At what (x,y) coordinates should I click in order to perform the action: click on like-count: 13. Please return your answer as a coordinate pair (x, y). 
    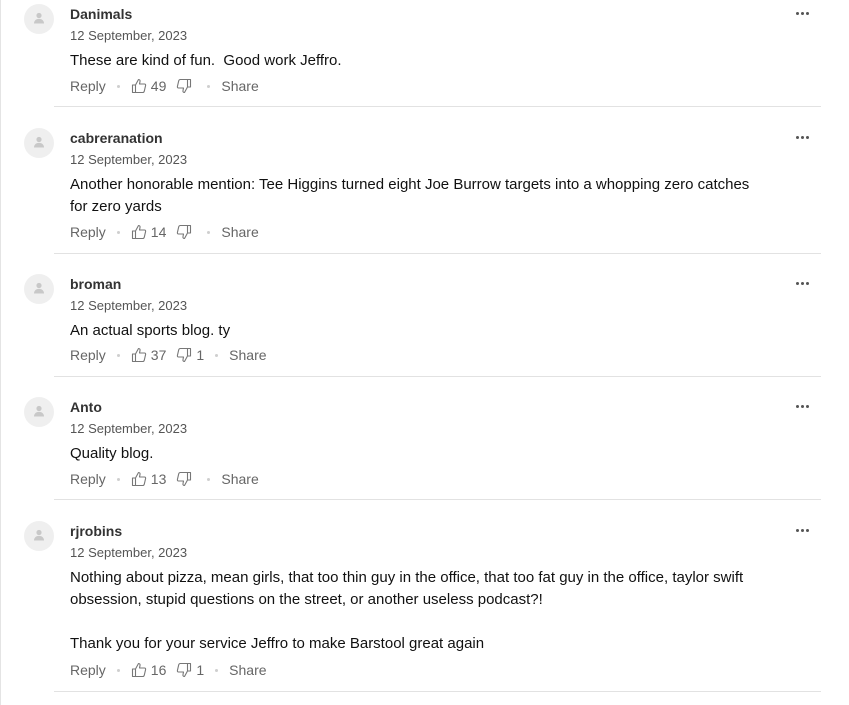
    Looking at the image, I should click on (158, 479).